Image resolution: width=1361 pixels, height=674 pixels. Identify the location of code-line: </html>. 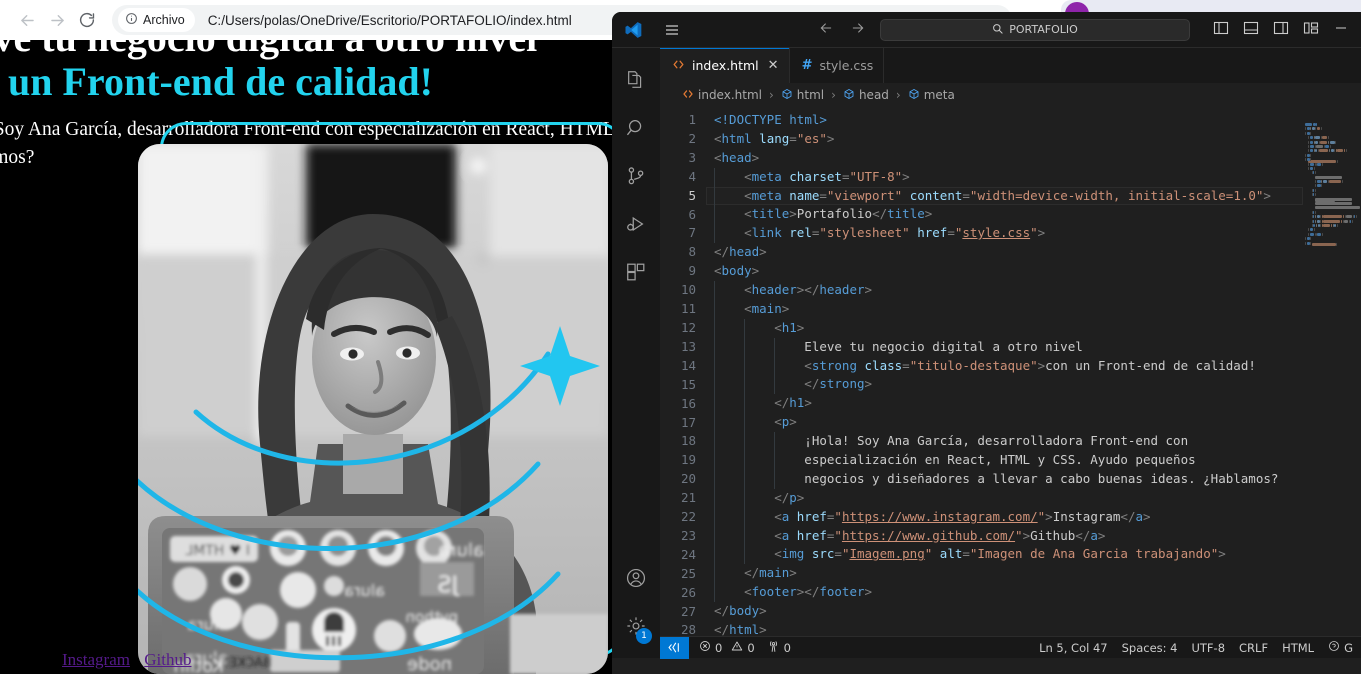
(1004, 628).